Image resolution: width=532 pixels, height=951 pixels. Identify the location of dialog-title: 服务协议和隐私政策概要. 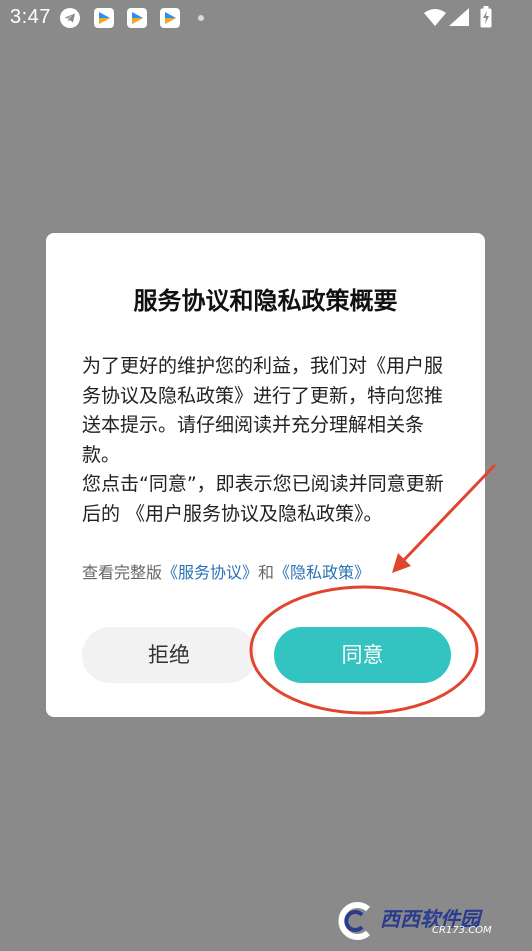
(265, 301).